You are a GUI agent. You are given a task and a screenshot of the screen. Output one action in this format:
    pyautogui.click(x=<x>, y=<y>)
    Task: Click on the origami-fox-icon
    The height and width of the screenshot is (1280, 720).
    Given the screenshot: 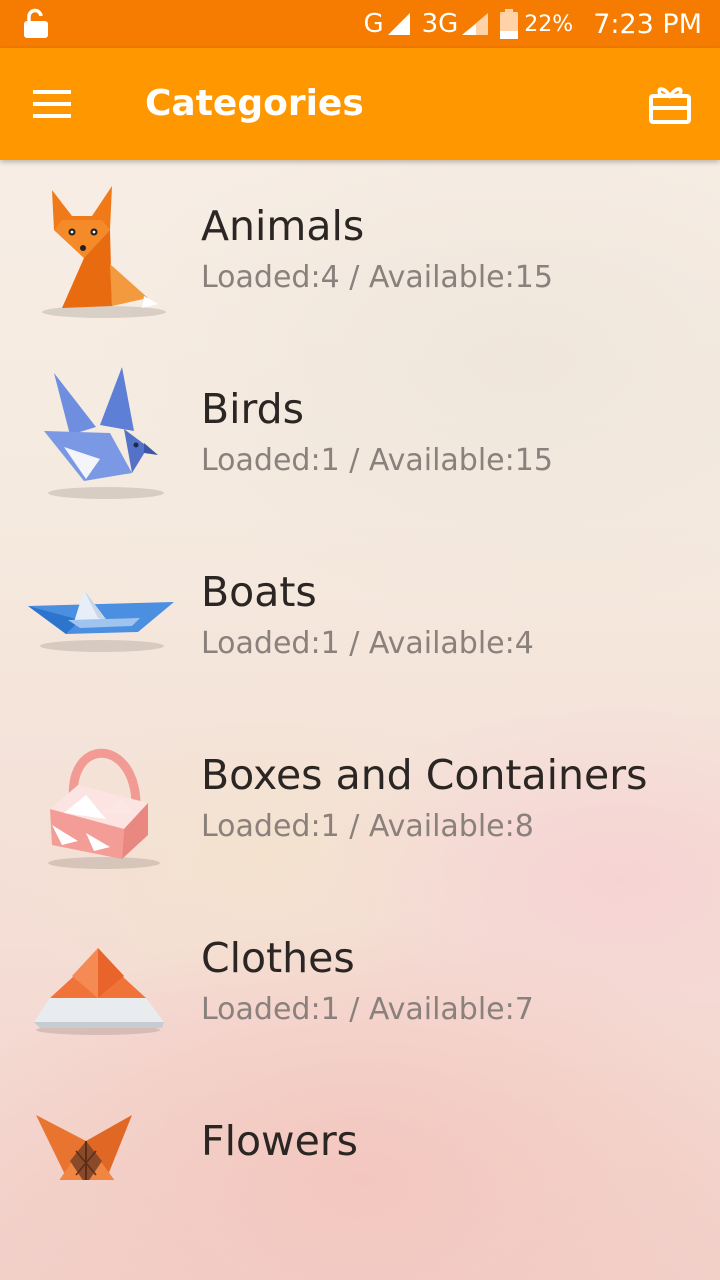 What is the action you would take?
    pyautogui.click(x=104, y=252)
    